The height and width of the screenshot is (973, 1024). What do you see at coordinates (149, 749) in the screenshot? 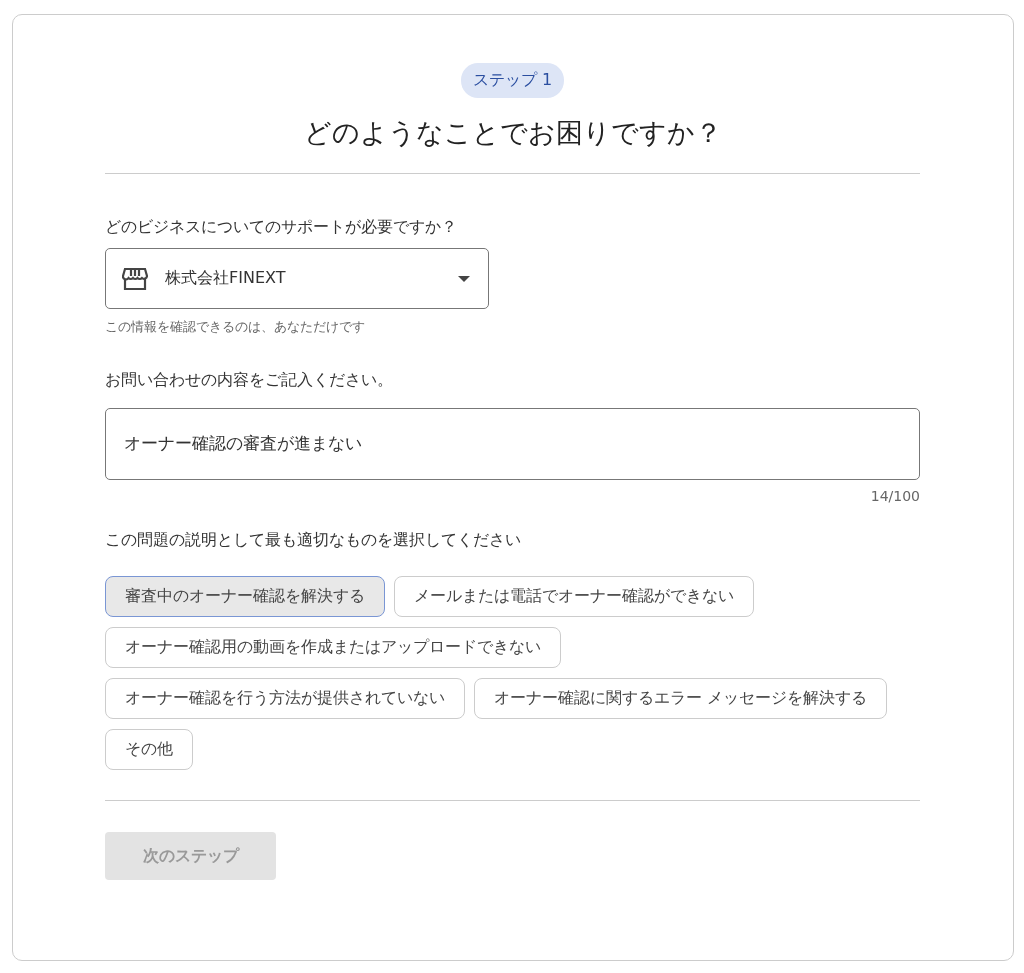
I see `option-chip: その他` at bounding box center [149, 749].